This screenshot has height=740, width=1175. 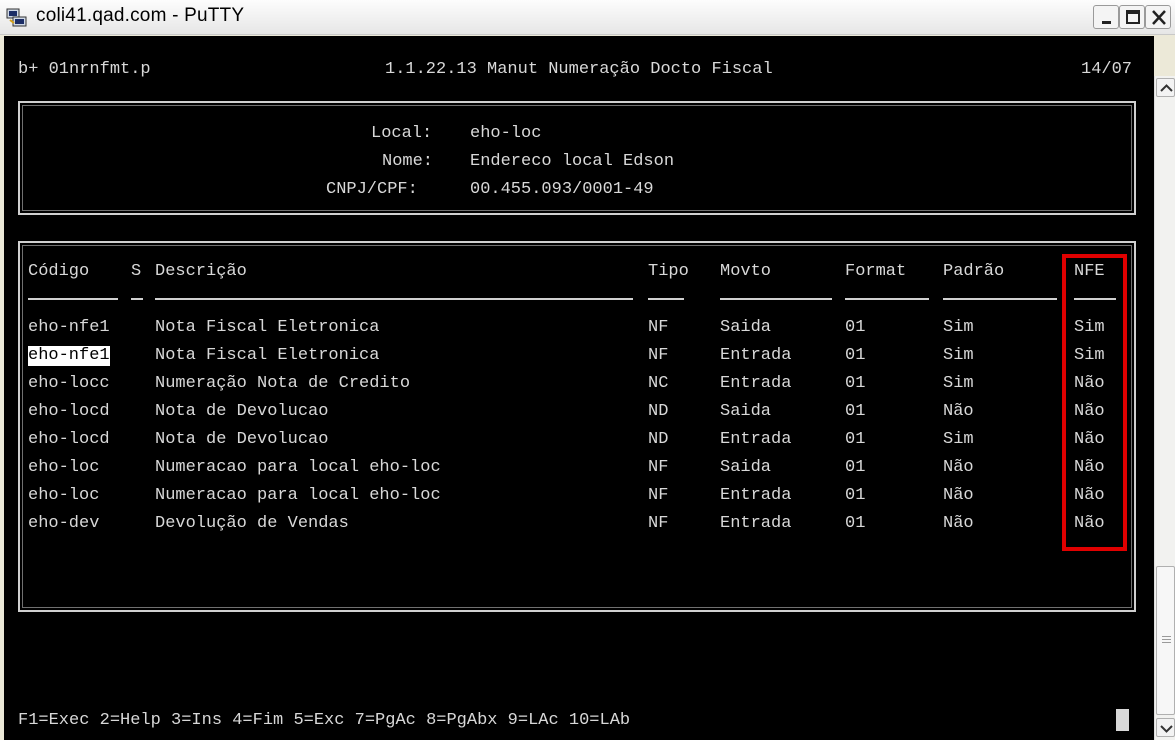 I want to click on nome-value: Endereco local Edson, so click(x=572, y=161).